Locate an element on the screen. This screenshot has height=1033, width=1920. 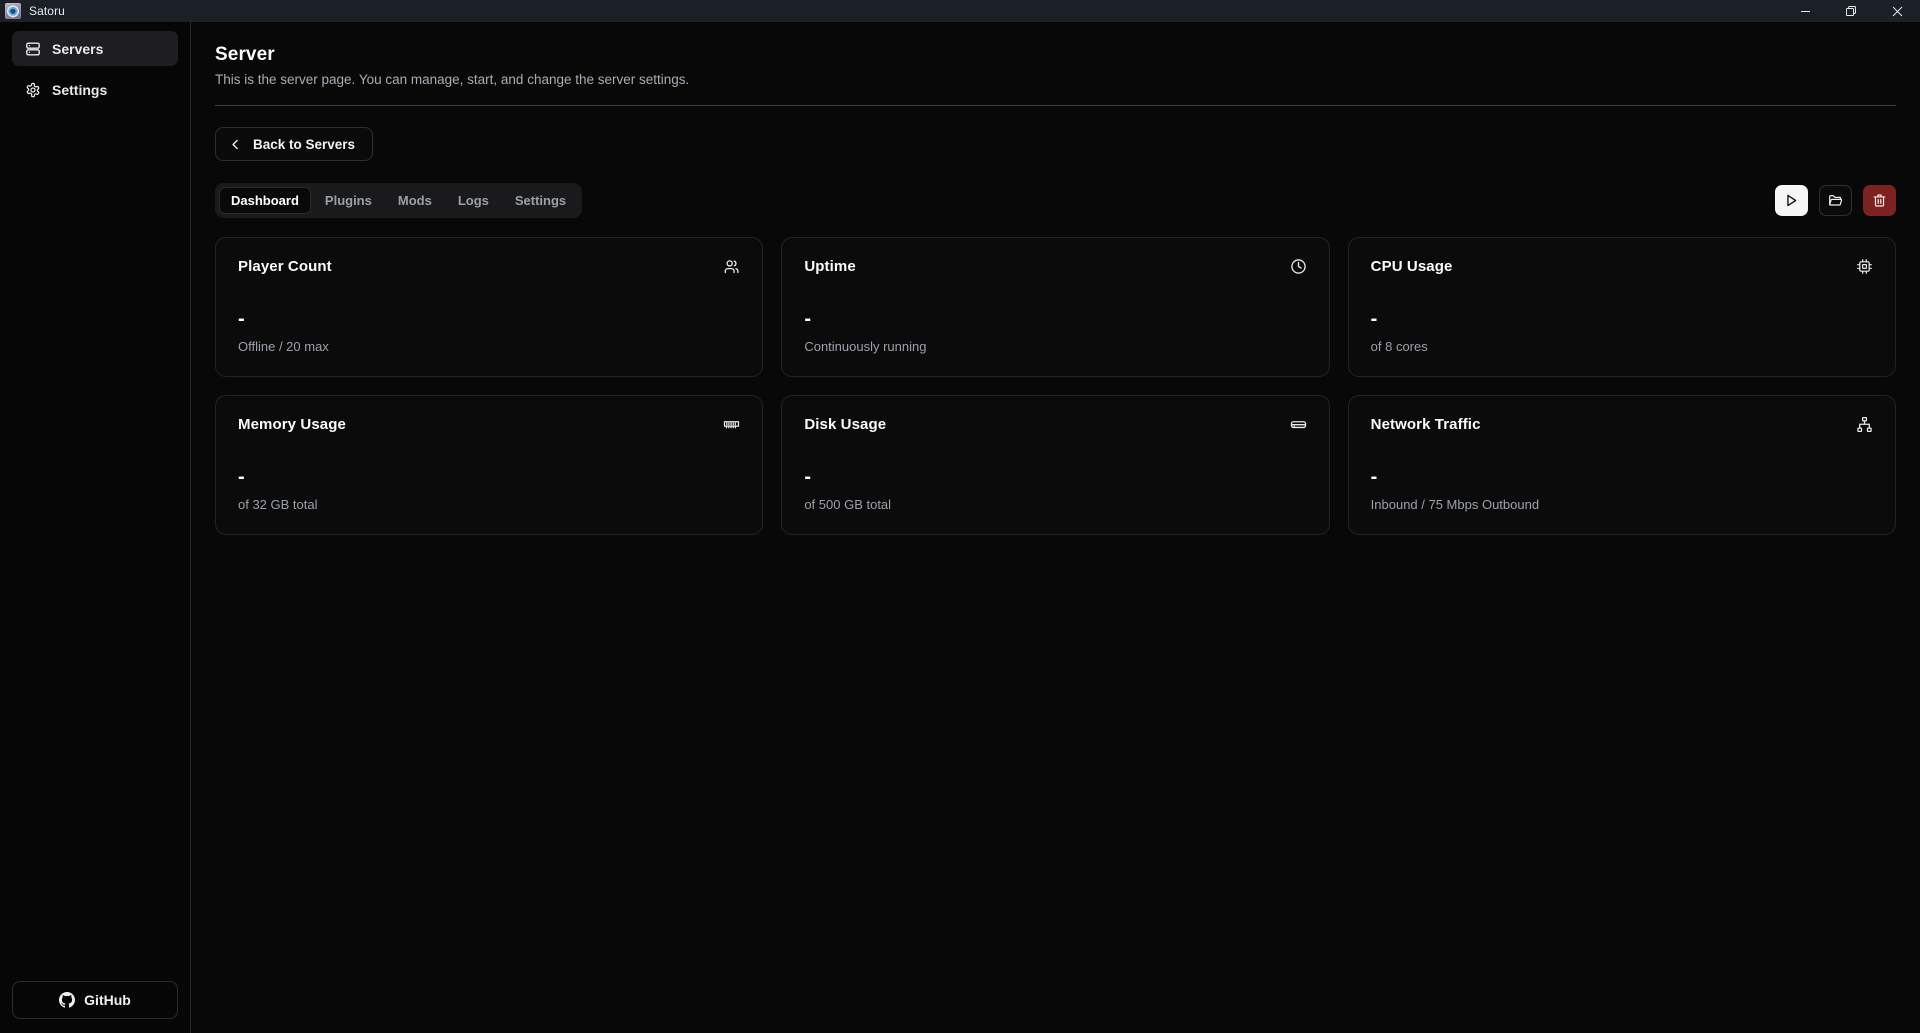
delete-server-button is located at coordinates (1879, 200).